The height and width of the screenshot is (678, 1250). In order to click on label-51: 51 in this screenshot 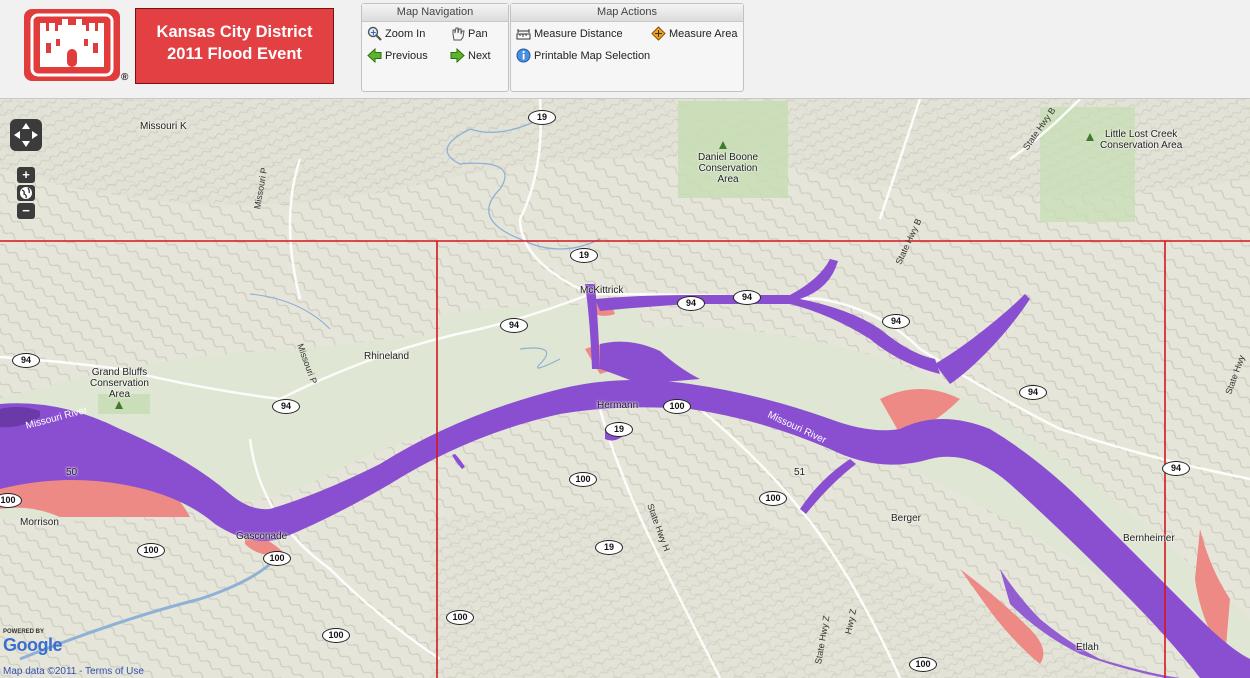, I will do `click(800, 472)`.